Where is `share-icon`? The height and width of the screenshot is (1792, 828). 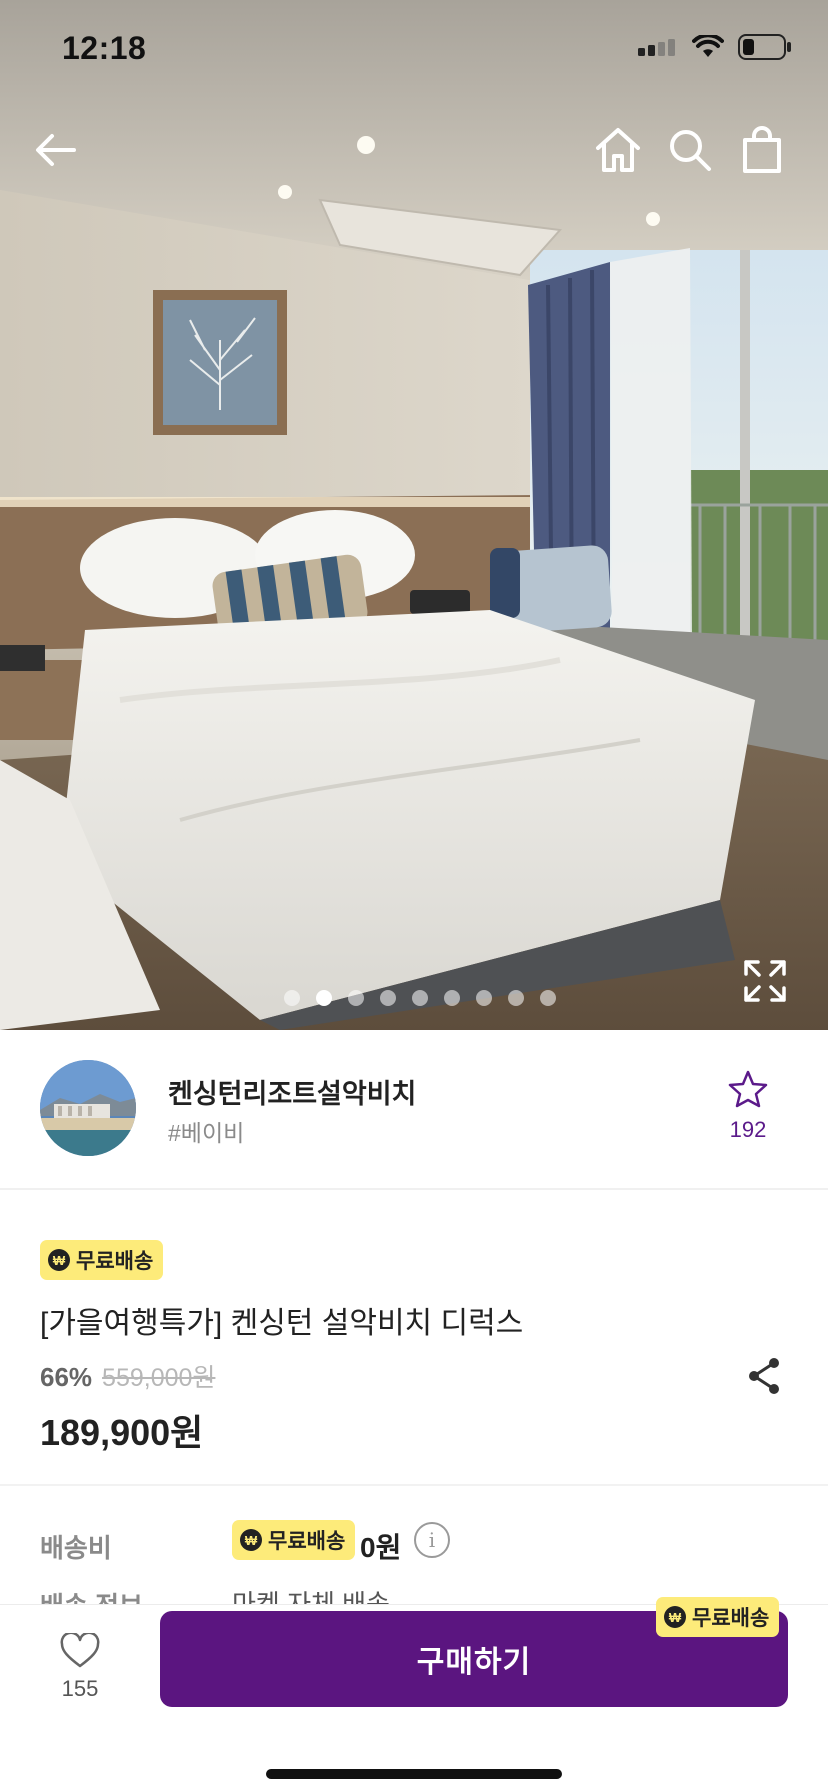 share-icon is located at coordinates (764, 1376).